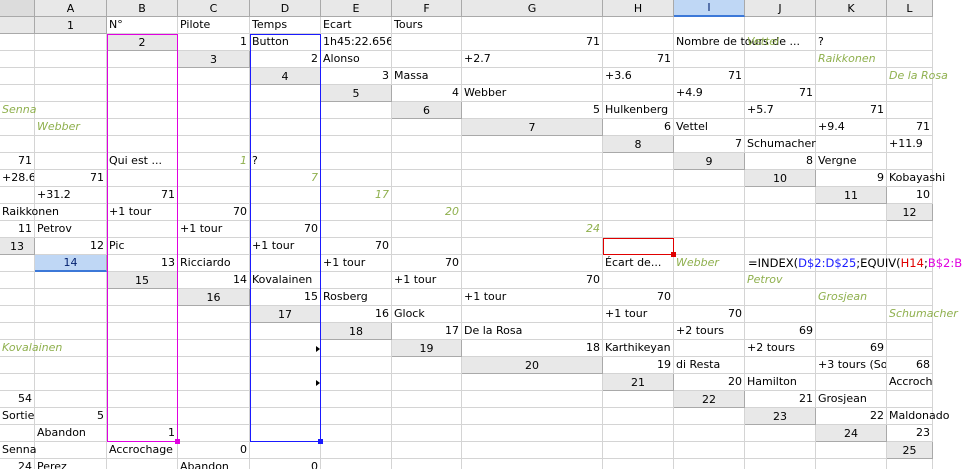  Describe the element at coordinates (427, 8) in the screenshot. I see `column-header-f: F` at that location.